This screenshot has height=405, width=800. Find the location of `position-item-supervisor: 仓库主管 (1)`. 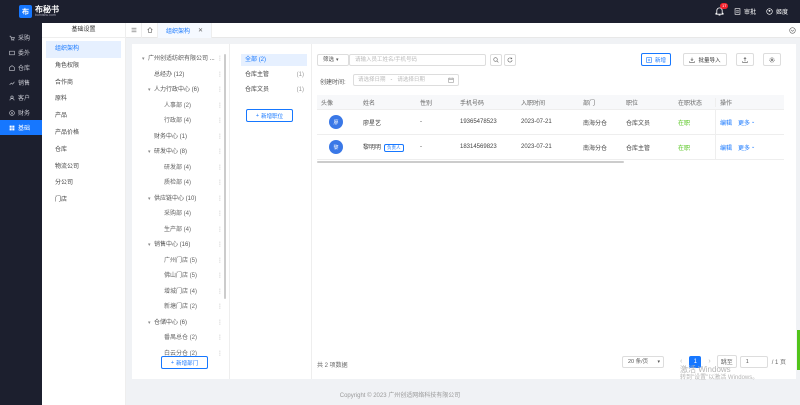

position-item-supervisor: 仓库主管 (1) is located at coordinates (274, 75).